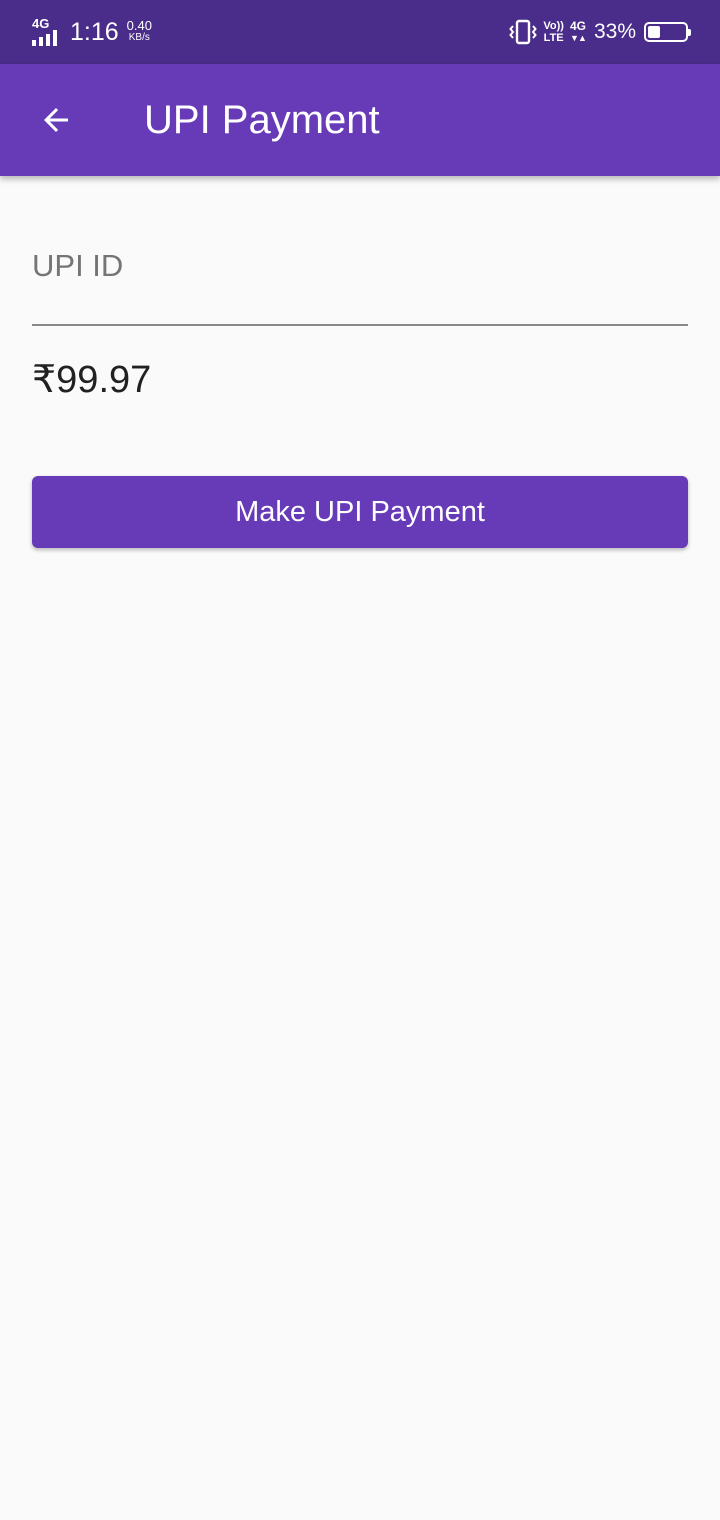 This screenshot has width=720, height=1520. I want to click on volte-bottom-label: LTE, so click(553, 38).